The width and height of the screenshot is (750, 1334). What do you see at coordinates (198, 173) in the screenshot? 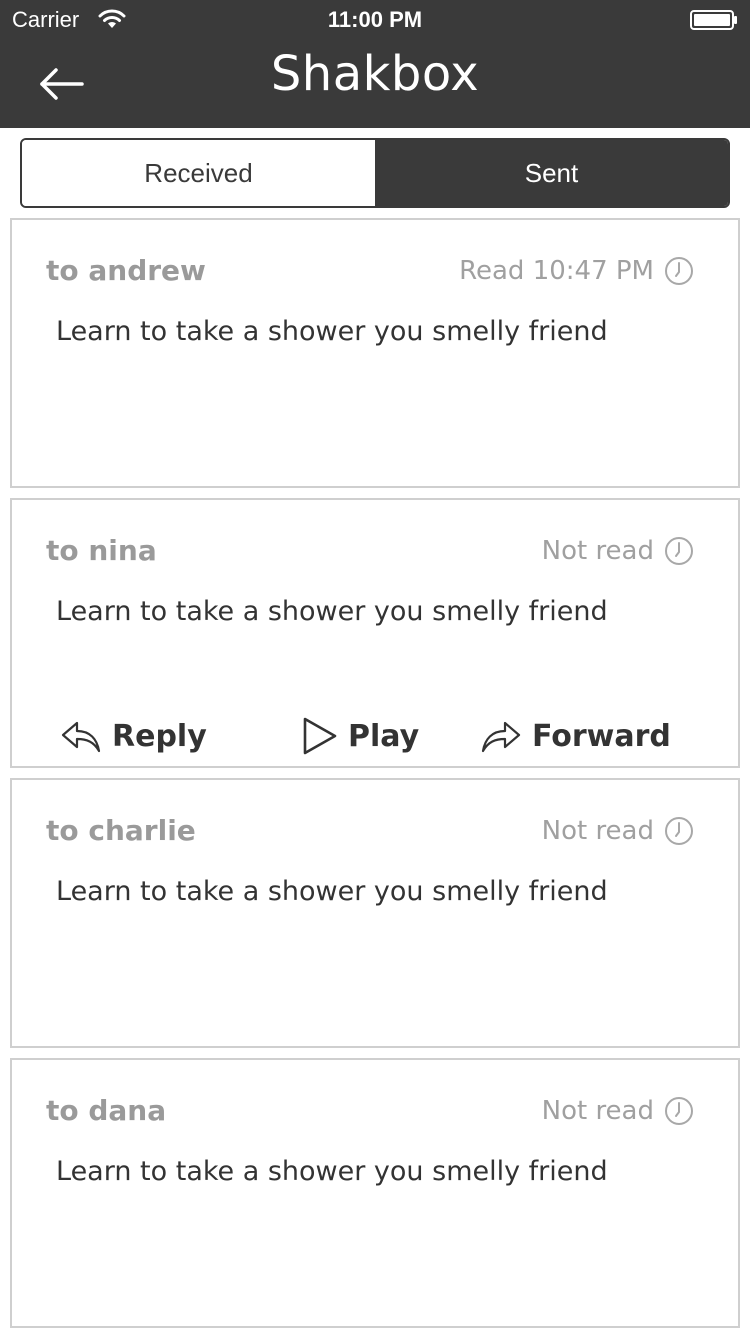
I see `tab-received: Received` at bounding box center [198, 173].